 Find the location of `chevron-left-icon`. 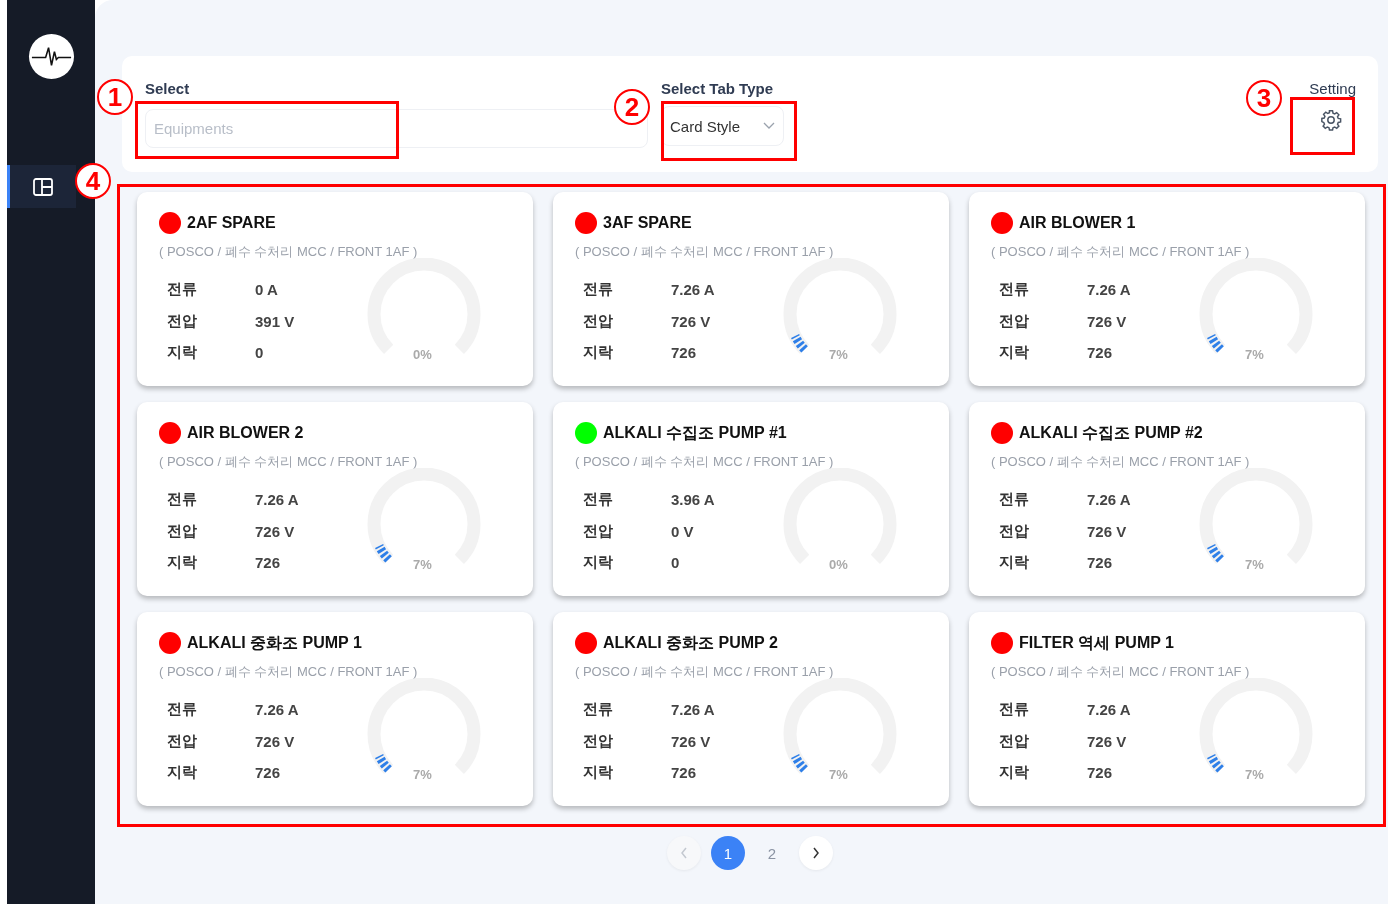

chevron-left-icon is located at coordinates (684, 853).